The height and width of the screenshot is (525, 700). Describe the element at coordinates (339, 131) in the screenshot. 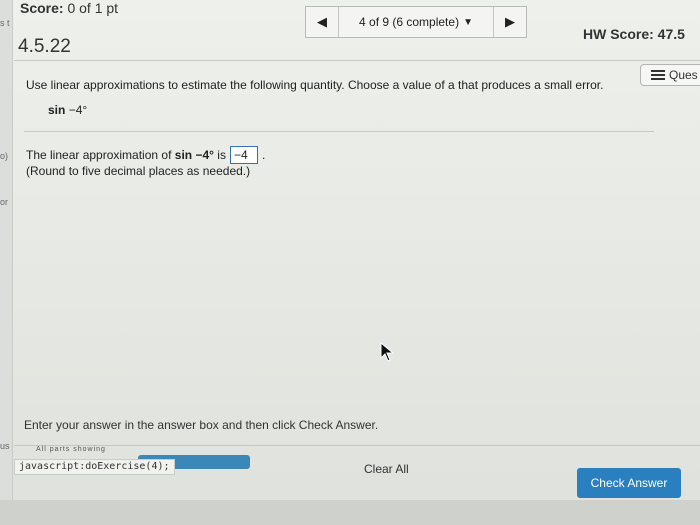

I see `question-divider` at that location.